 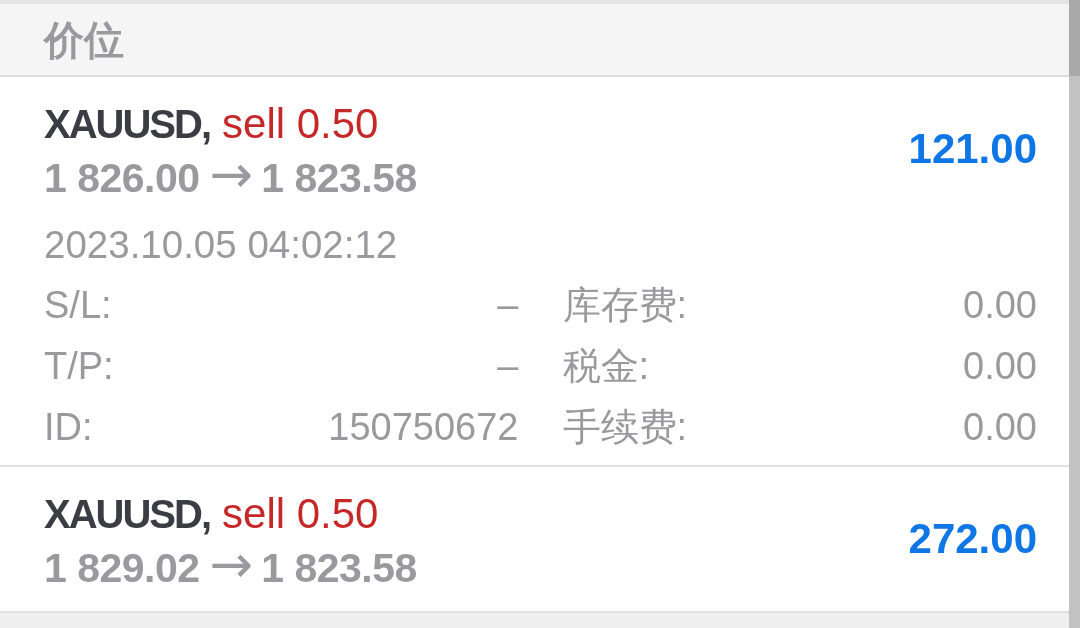 What do you see at coordinates (122, 568) in the screenshot?
I see `open-price-text: 1 829.02` at bounding box center [122, 568].